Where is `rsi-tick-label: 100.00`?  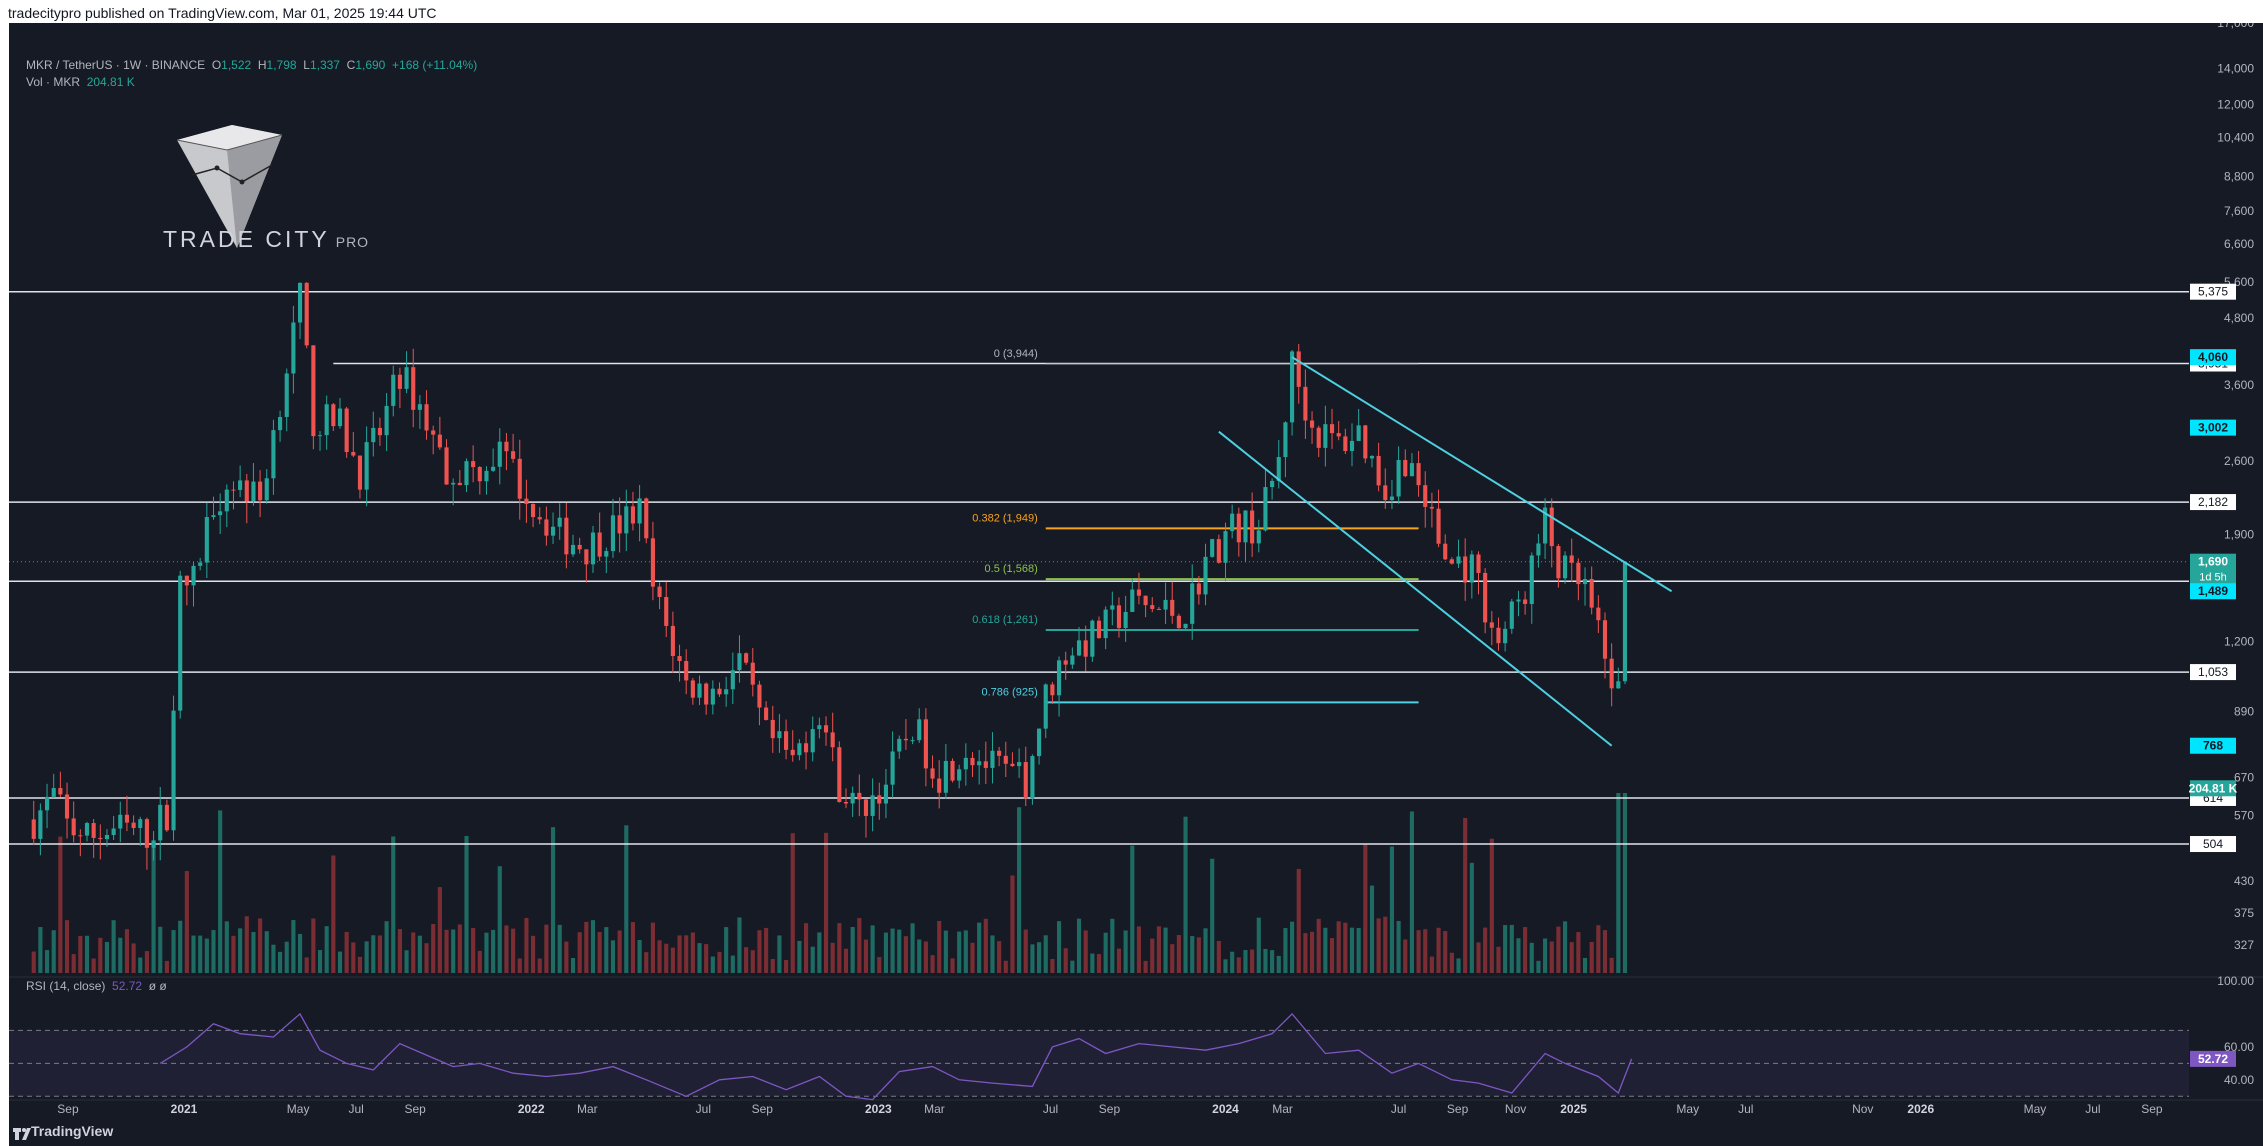
rsi-tick-label: 100.00 is located at coordinates (2235, 981).